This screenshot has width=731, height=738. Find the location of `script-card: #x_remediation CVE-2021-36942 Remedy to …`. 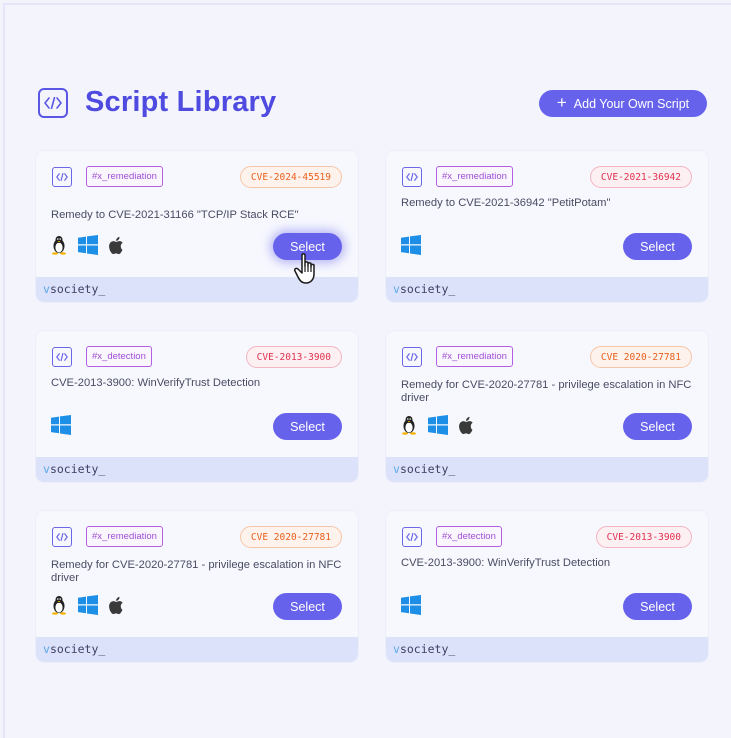

script-card: #x_remediation CVE-2021-36942 Remedy to … is located at coordinates (547, 226).